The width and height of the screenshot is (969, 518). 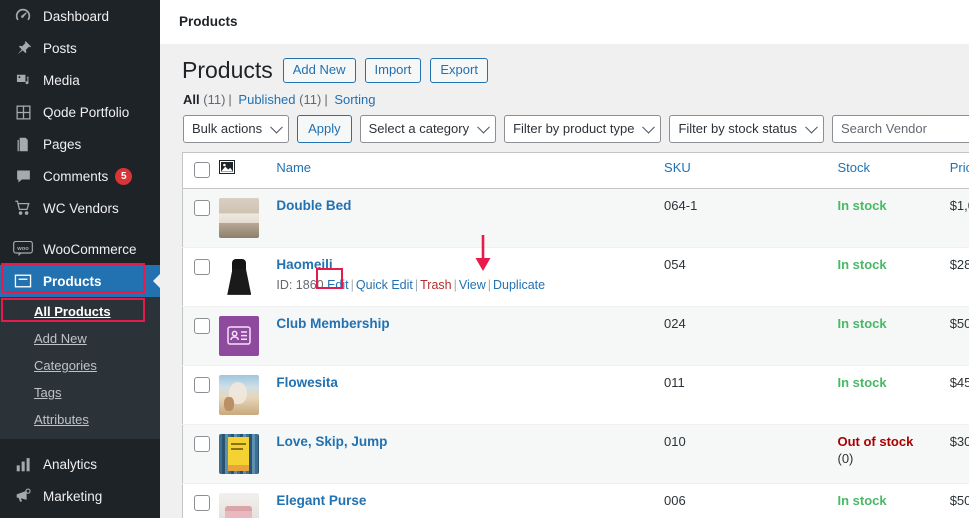 What do you see at coordinates (428, 128) in the screenshot?
I see `category-filter-select: Select a category` at bounding box center [428, 128].